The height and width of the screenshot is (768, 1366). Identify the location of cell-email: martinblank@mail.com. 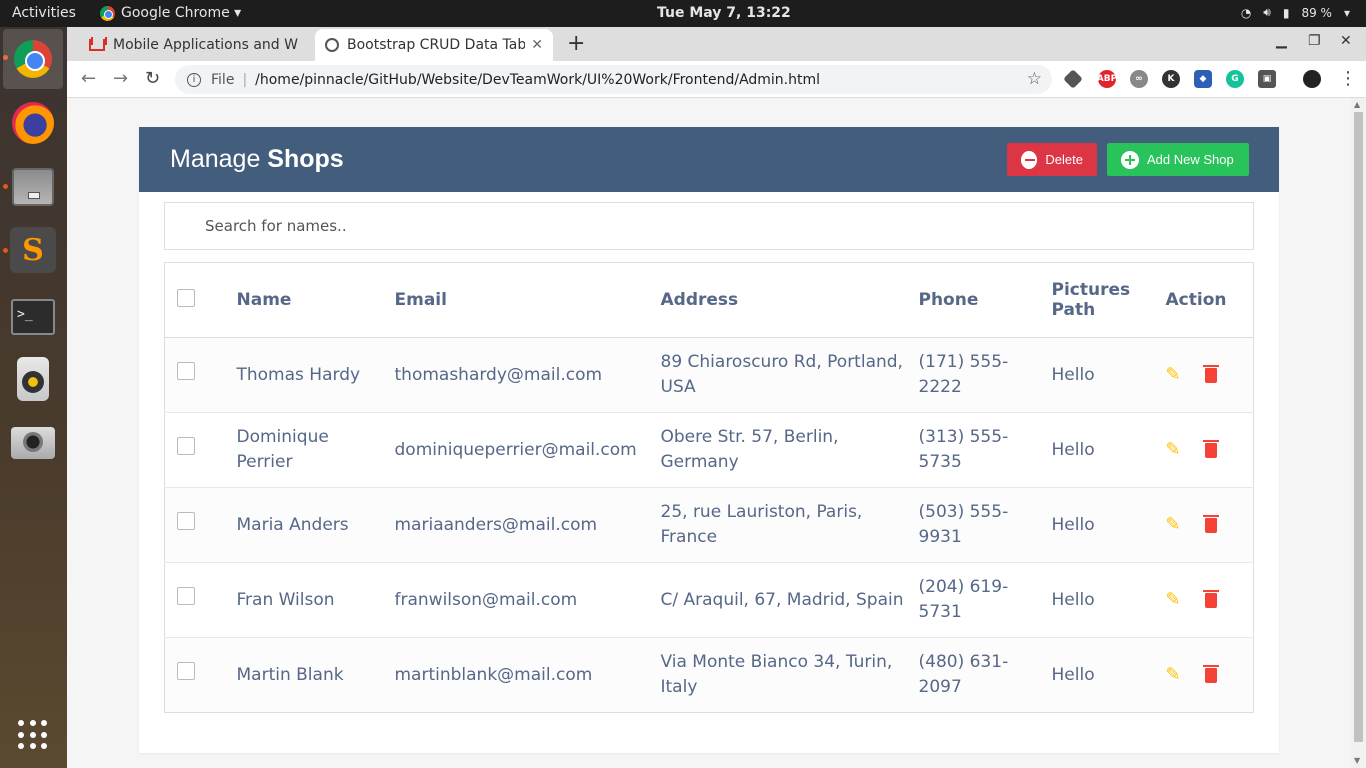
(527, 675).